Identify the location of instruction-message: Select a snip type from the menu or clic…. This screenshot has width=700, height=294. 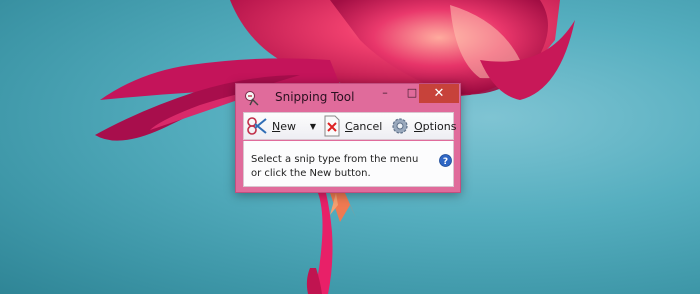
(341, 167).